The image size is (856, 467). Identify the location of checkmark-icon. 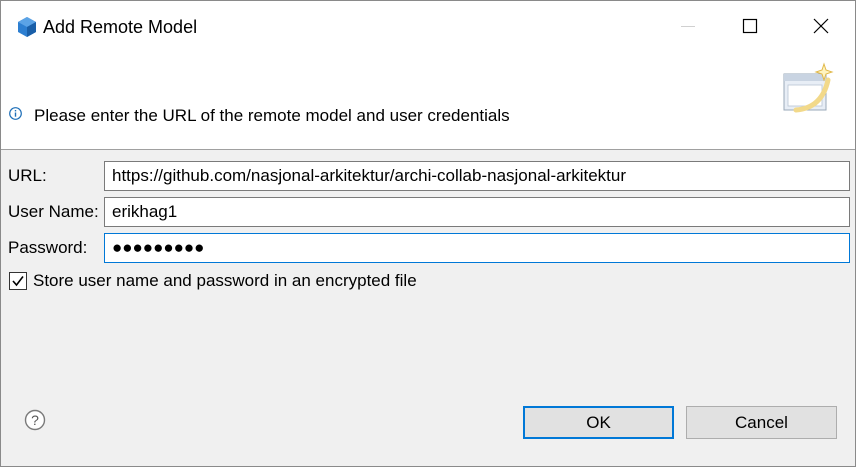
(18, 281).